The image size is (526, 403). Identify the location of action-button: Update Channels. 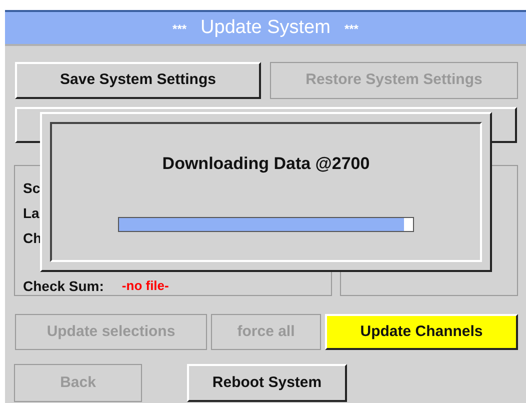
(421, 332).